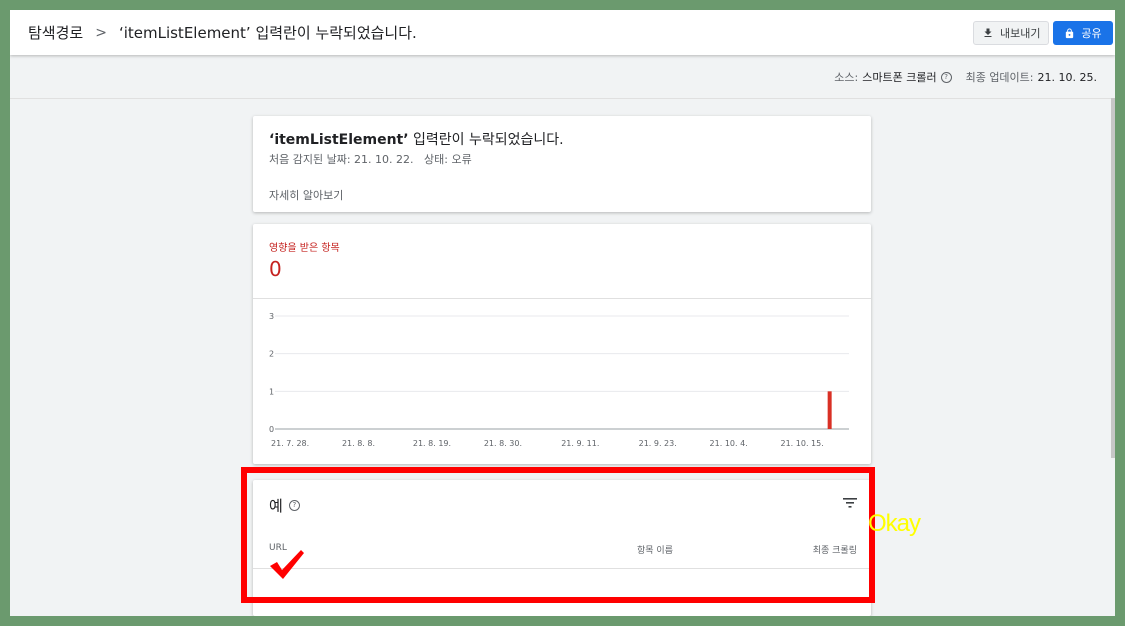  Describe the element at coordinates (899, 77) in the screenshot. I see `source-value: 스마트폰 크롤러` at that location.